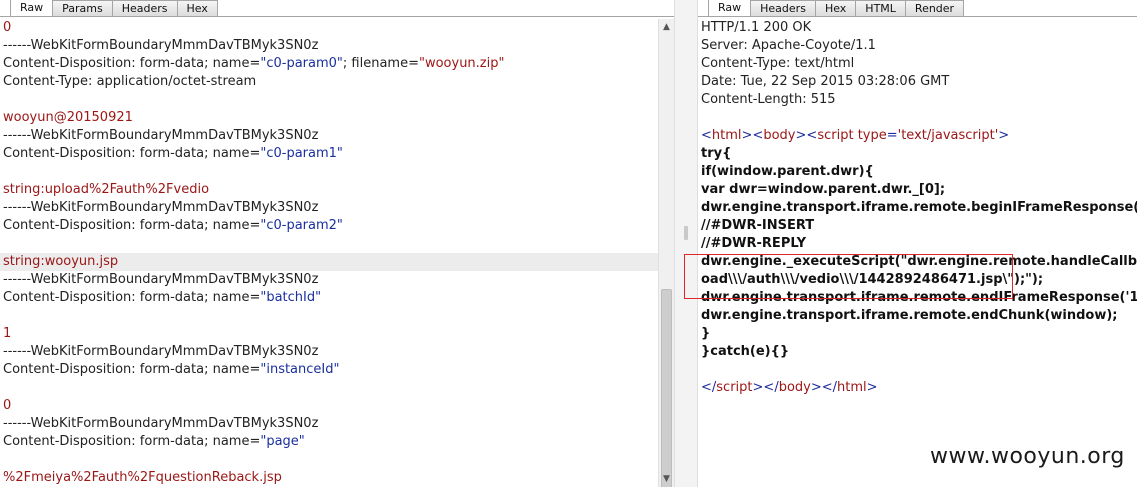 The image size is (1137, 487). What do you see at coordinates (144, 8) in the screenshot?
I see `request-tab-headers: Headers` at bounding box center [144, 8].